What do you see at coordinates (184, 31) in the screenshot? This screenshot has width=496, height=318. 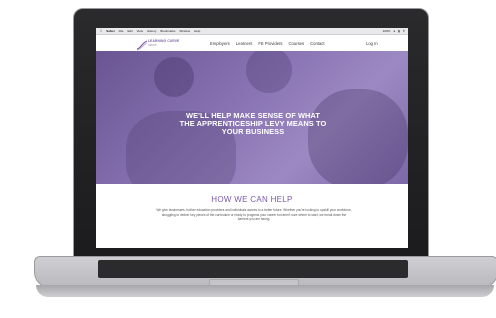 I see `menubar-item-window: Window` at bounding box center [184, 31].